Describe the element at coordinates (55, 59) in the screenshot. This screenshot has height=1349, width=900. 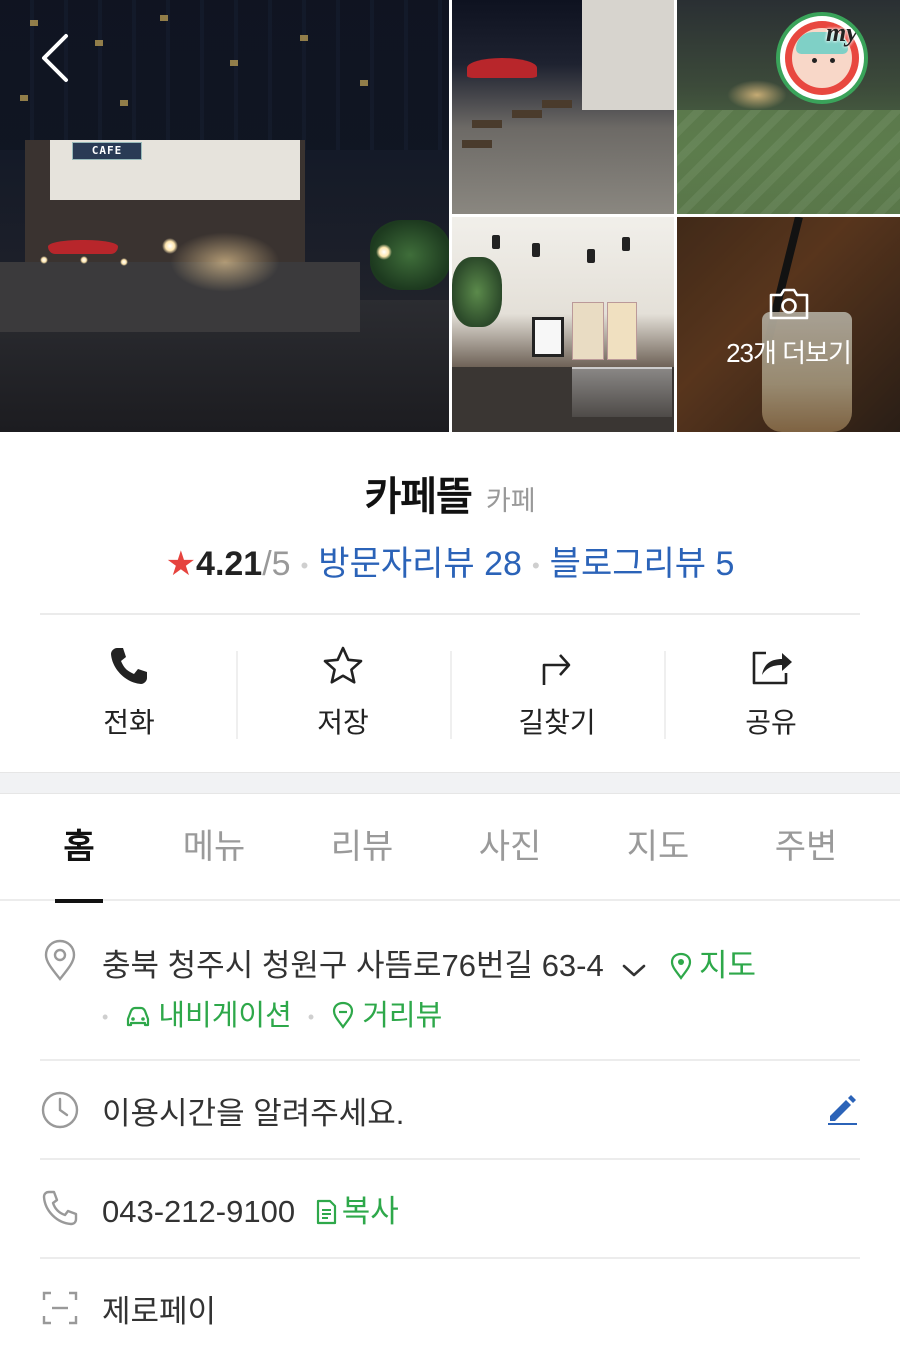
I see `back-button` at that location.